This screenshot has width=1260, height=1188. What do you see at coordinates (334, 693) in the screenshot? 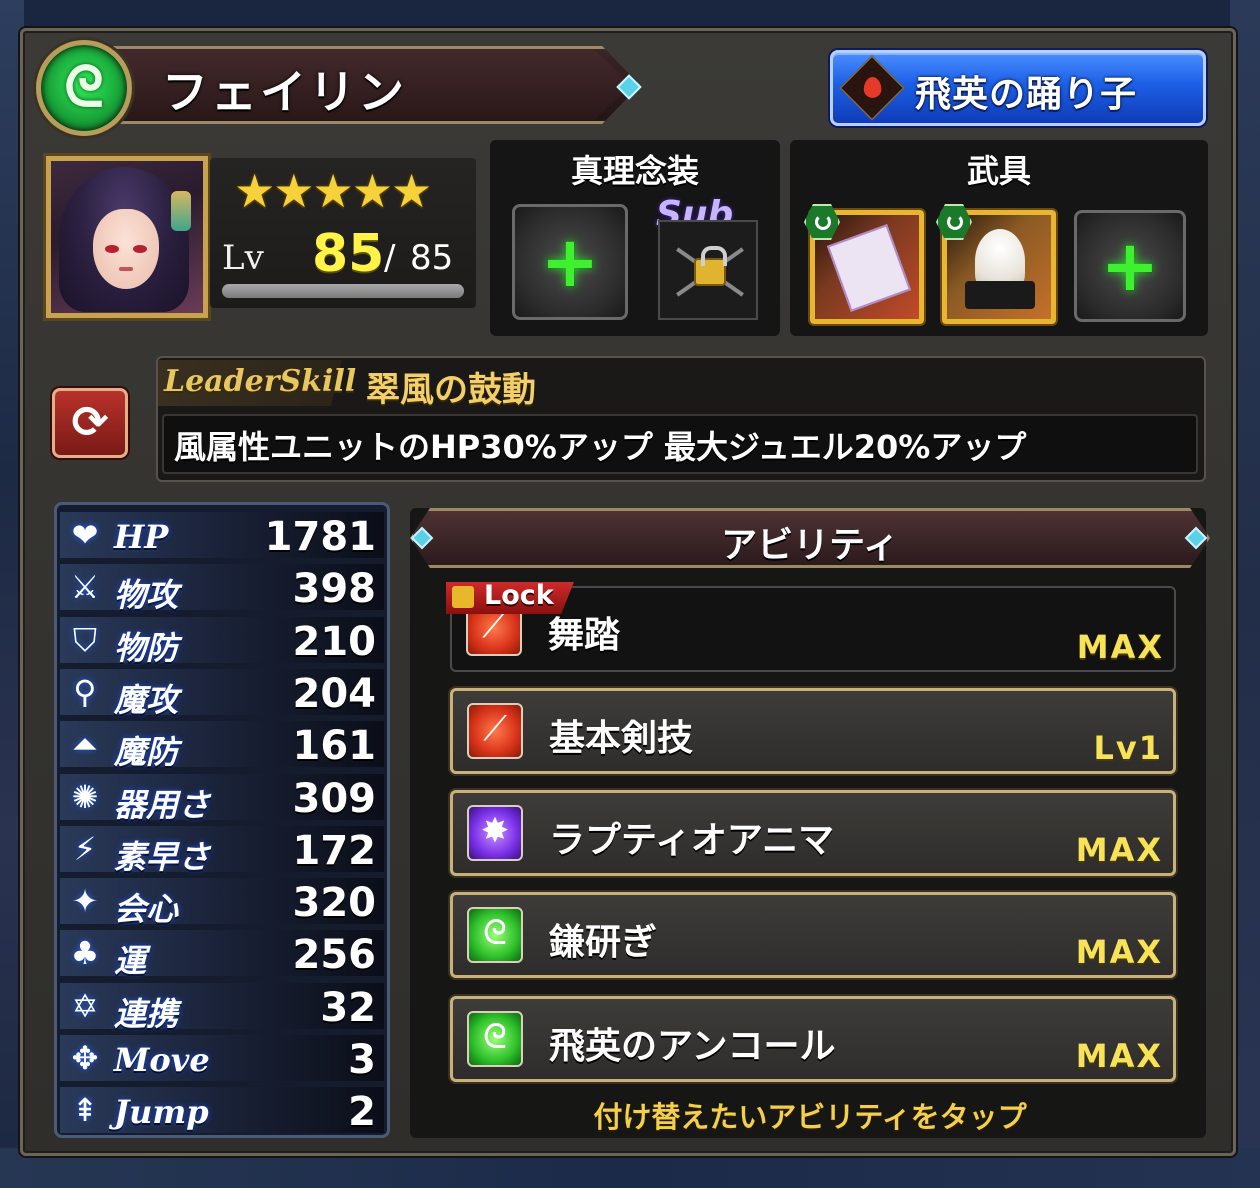
I see `stat-value: 204` at bounding box center [334, 693].